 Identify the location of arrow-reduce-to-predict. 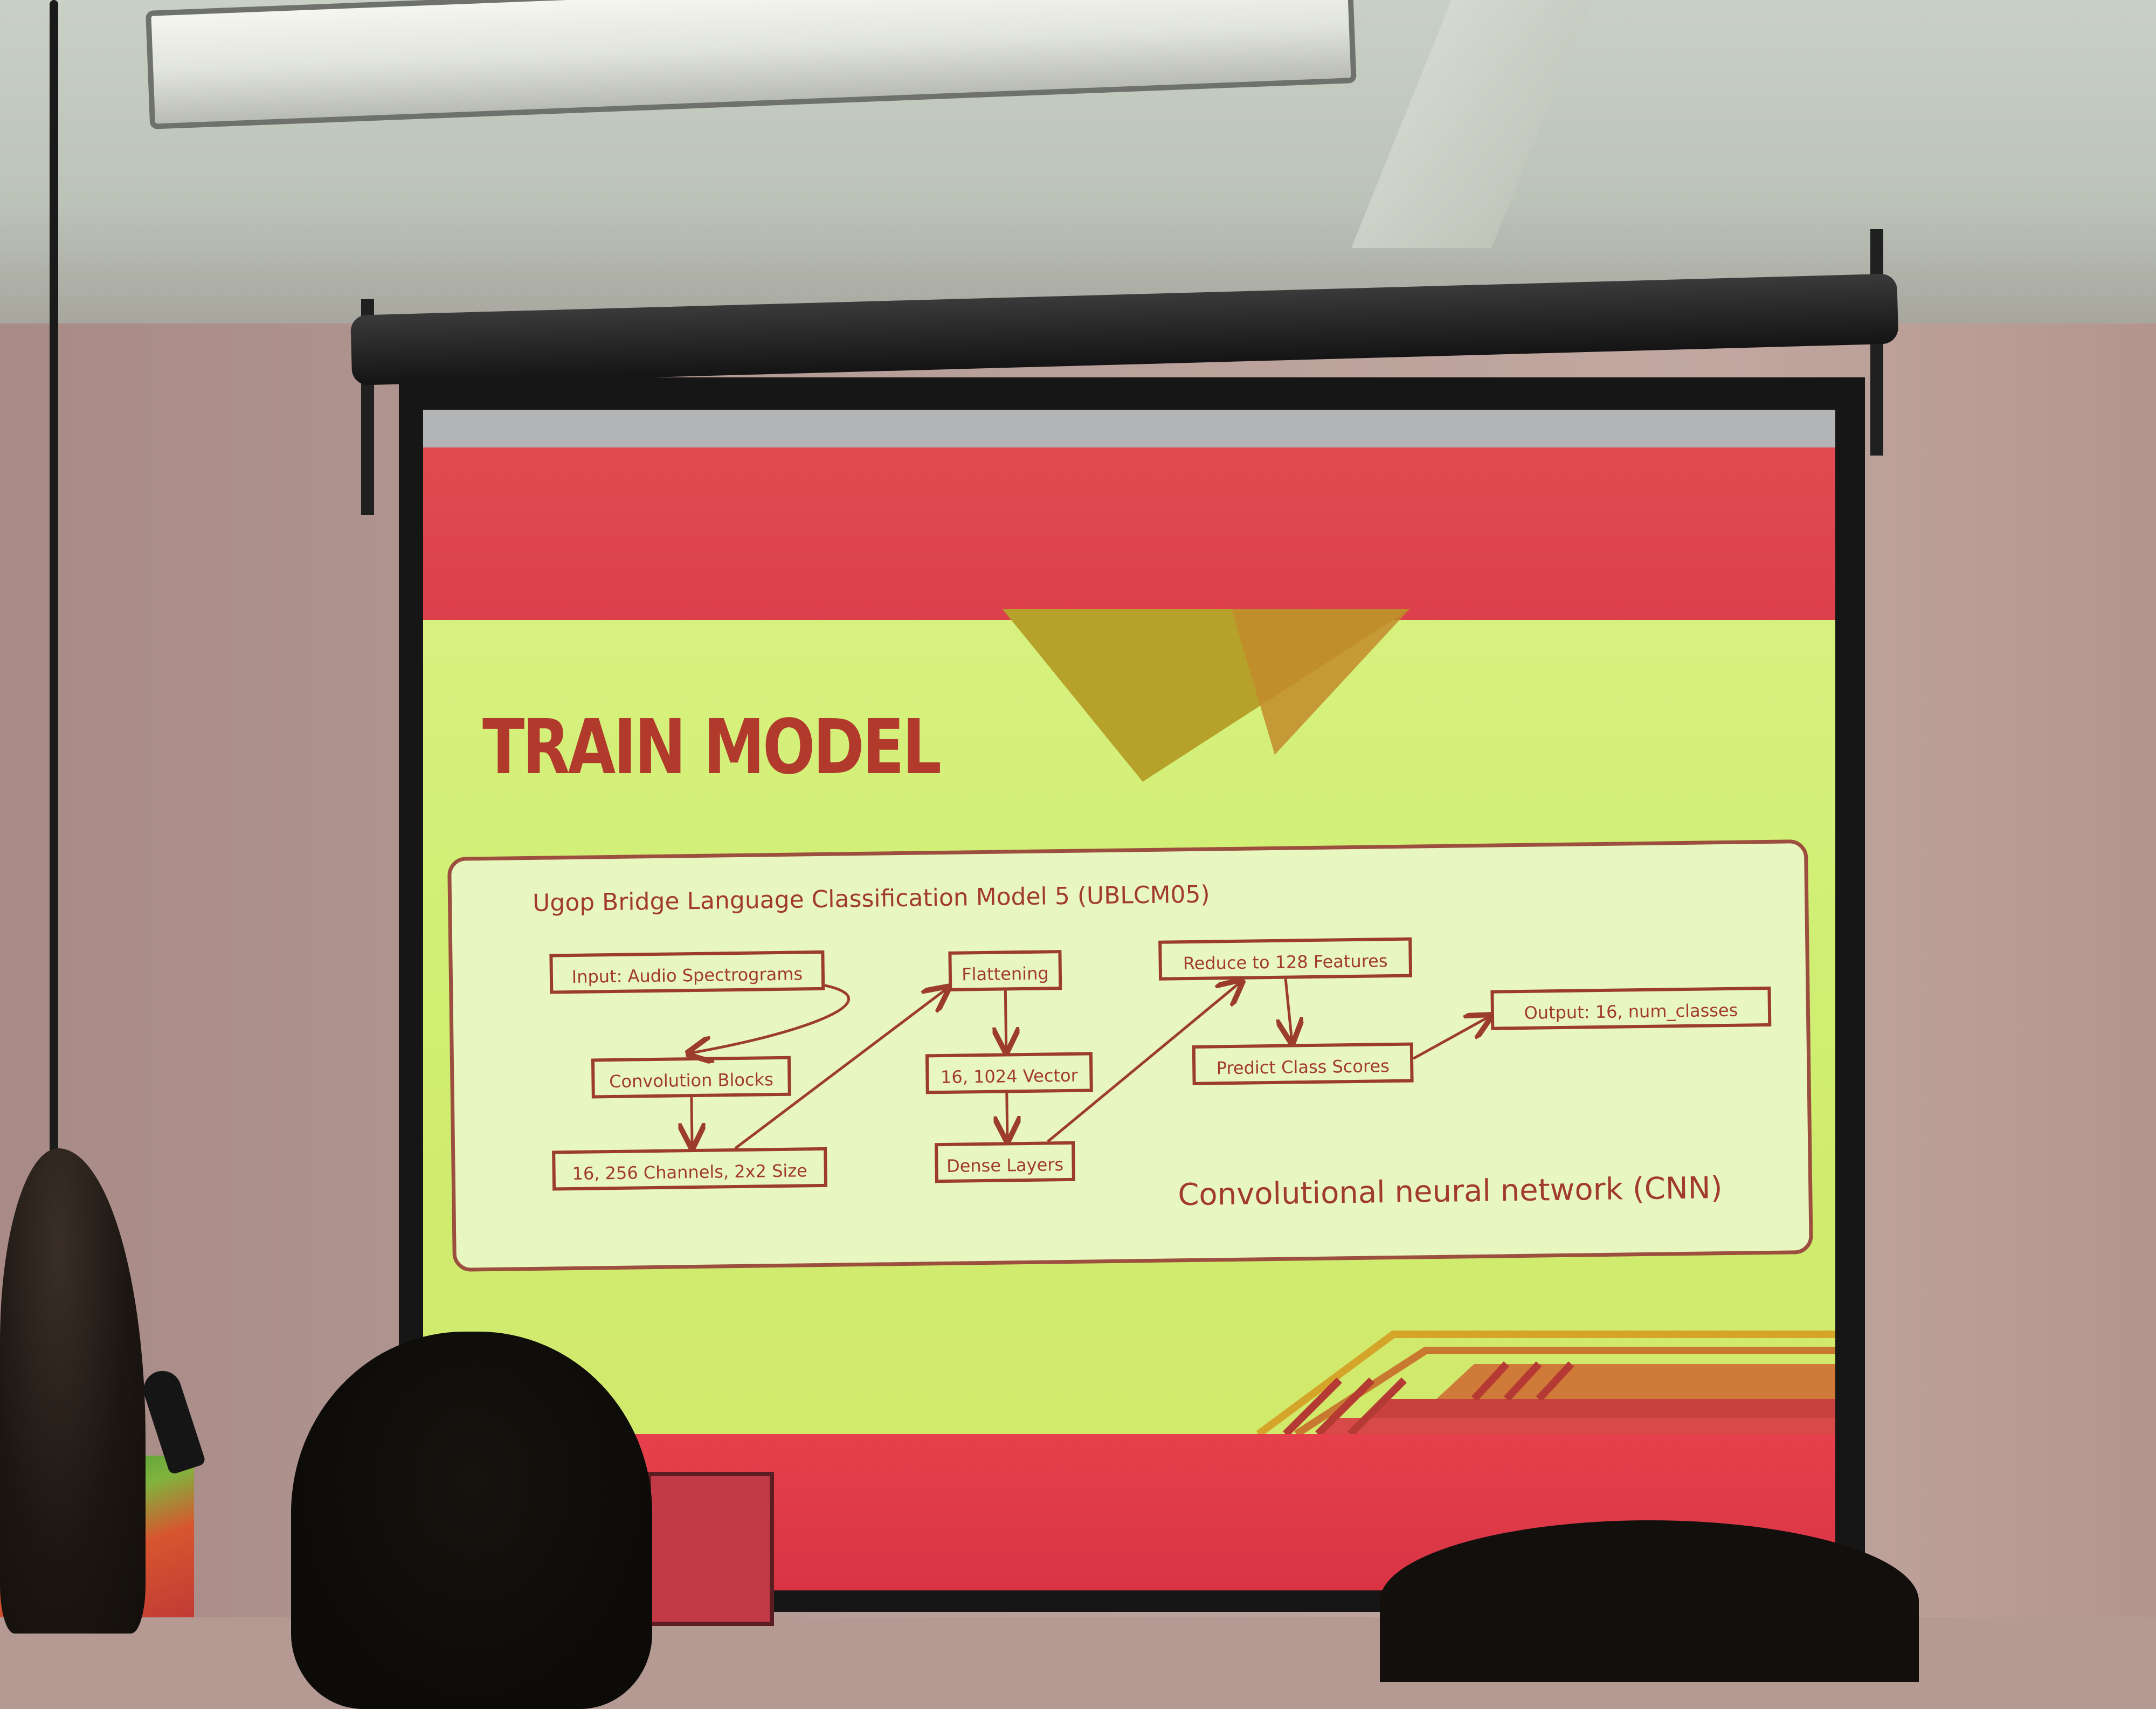
(1288, 1009).